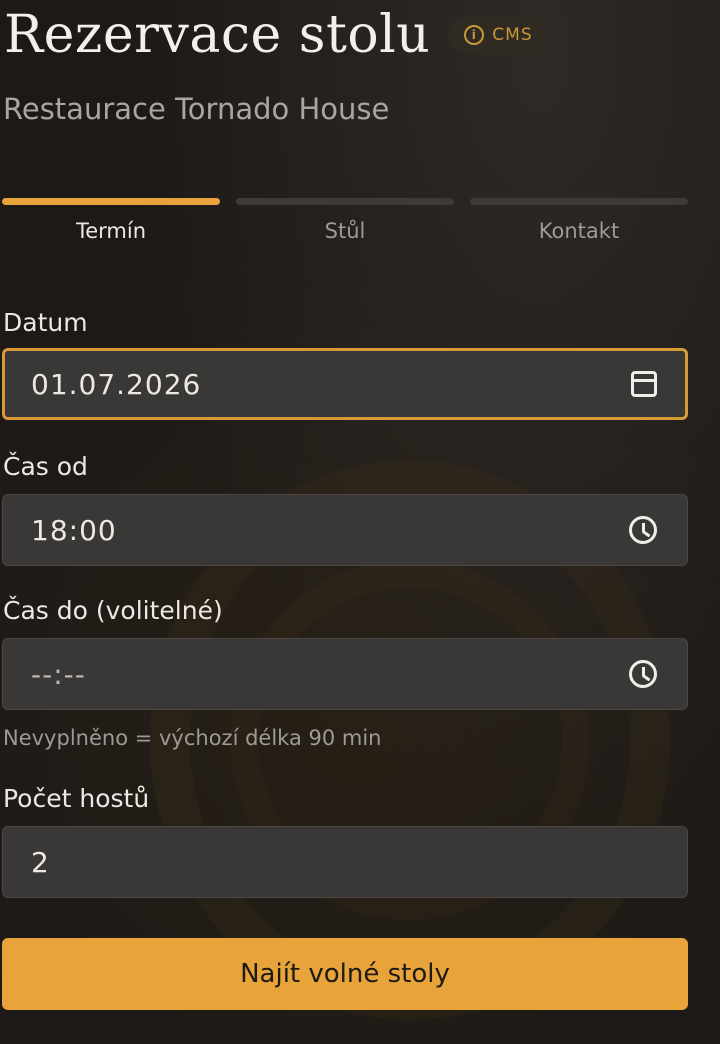  Describe the element at coordinates (45, 466) in the screenshot. I see `time-from-label: Čas od` at that location.